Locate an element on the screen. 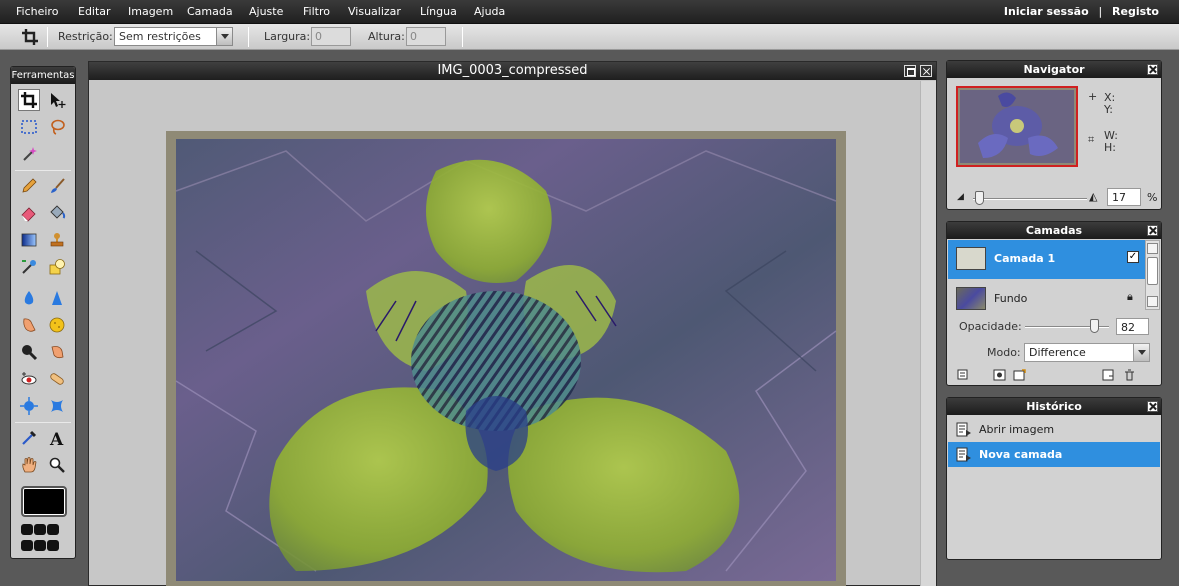 Image resolution: width=1179 pixels, height=586 pixels. burn-icon is located at coordinates (29, 352).